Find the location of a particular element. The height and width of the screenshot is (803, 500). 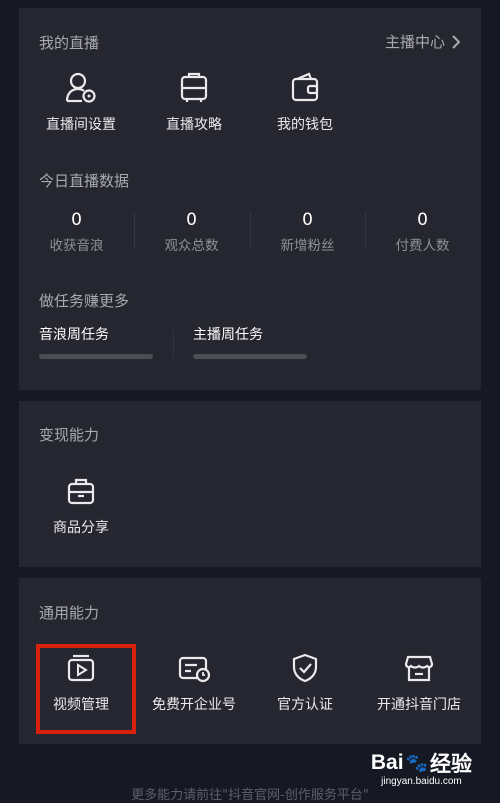

live-section-title: 我的直播 is located at coordinates (69, 43).